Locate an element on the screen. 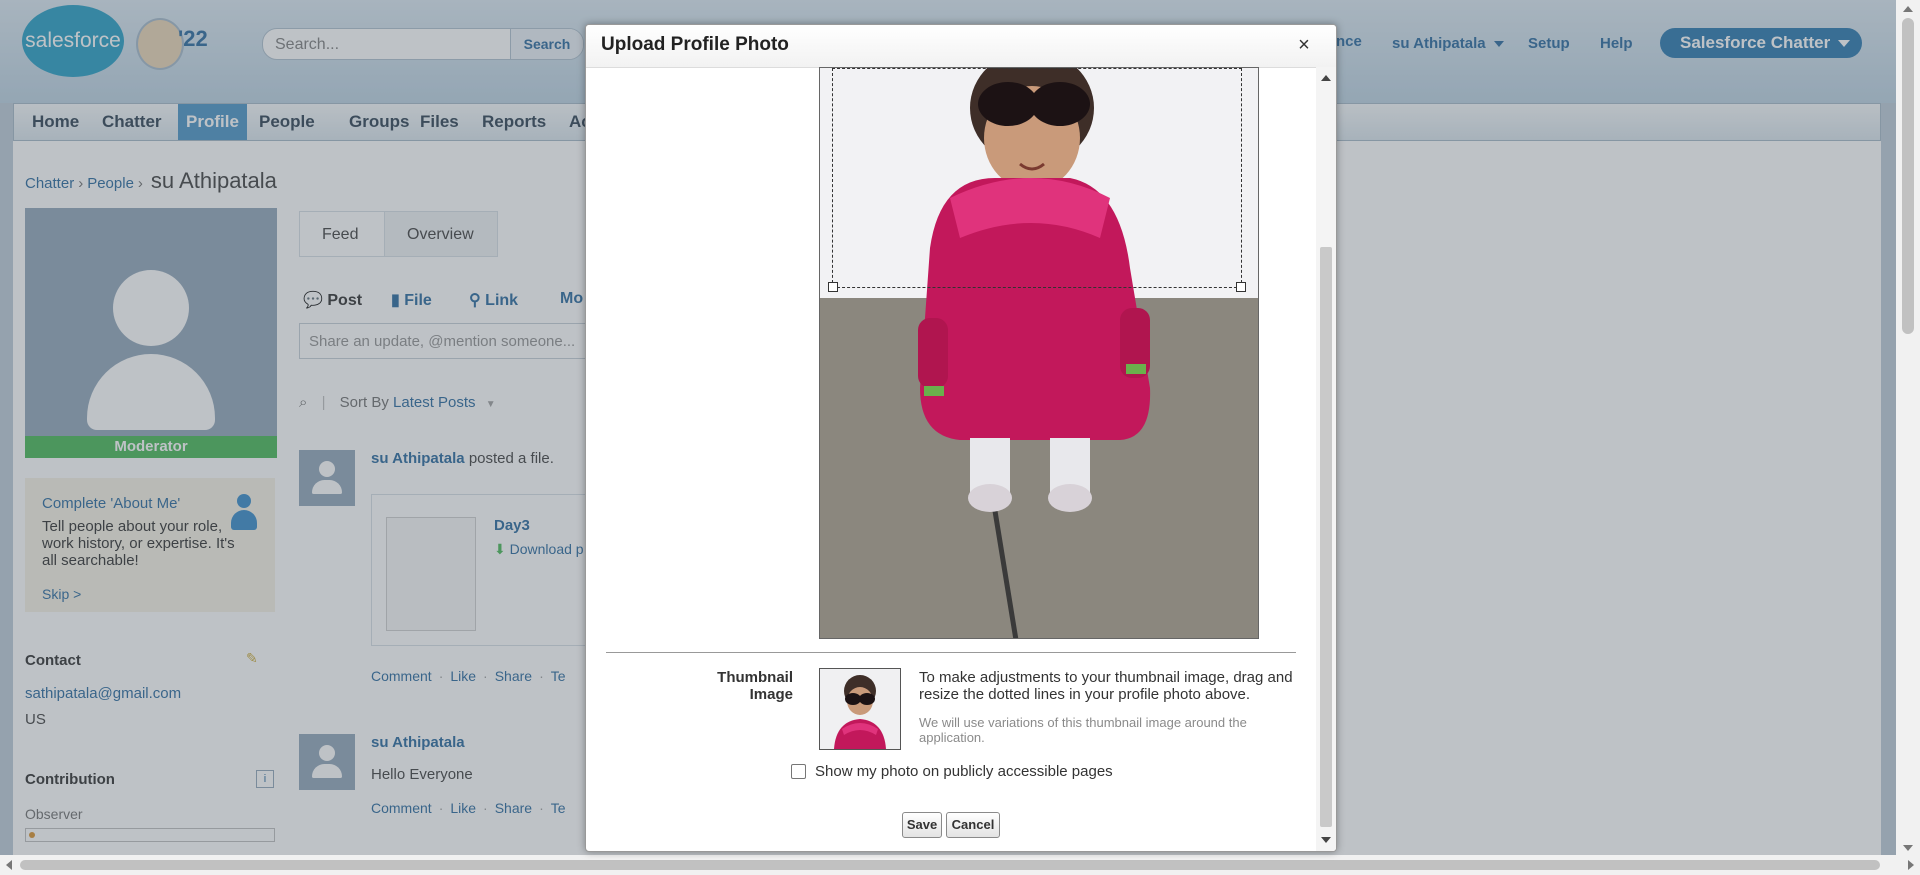  crop-selection is located at coordinates (1037, 180).